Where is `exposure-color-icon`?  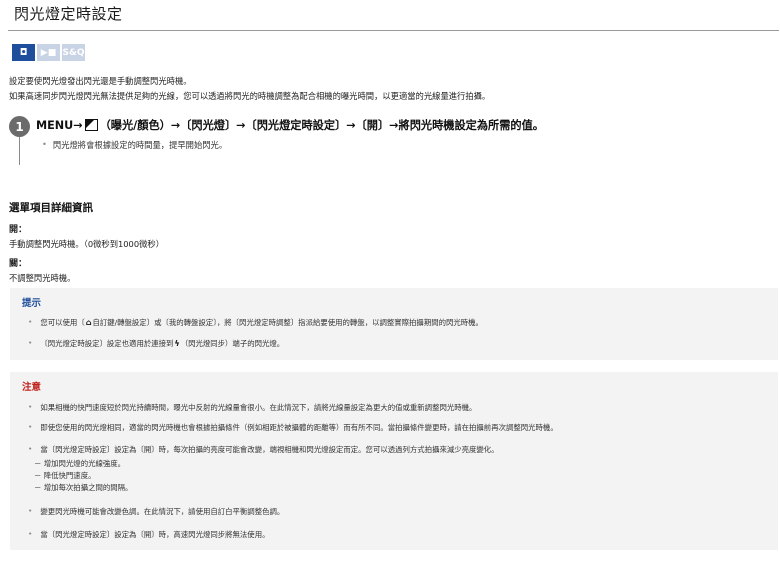 exposure-color-icon is located at coordinates (91, 125).